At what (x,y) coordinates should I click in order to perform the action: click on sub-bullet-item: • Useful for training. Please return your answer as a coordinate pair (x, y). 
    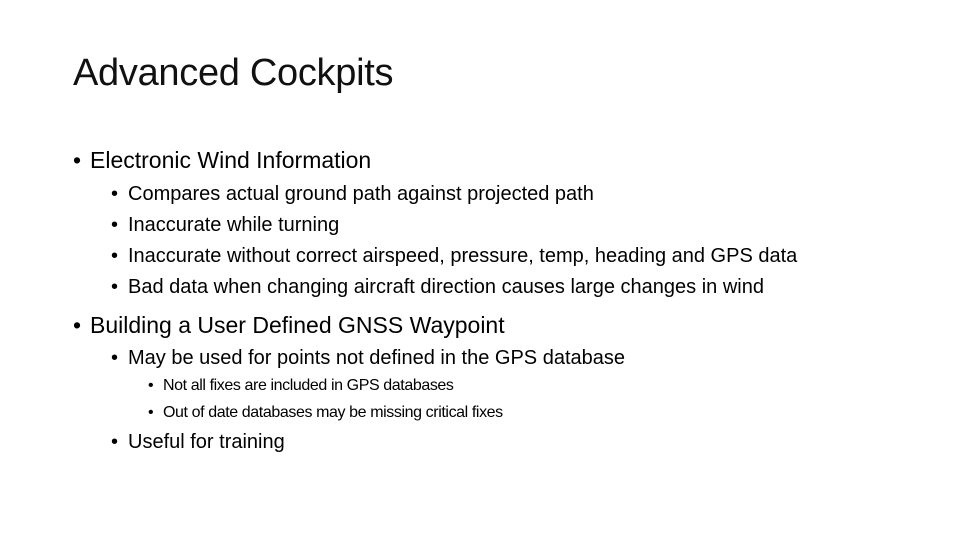
    Looking at the image, I should click on (198, 442).